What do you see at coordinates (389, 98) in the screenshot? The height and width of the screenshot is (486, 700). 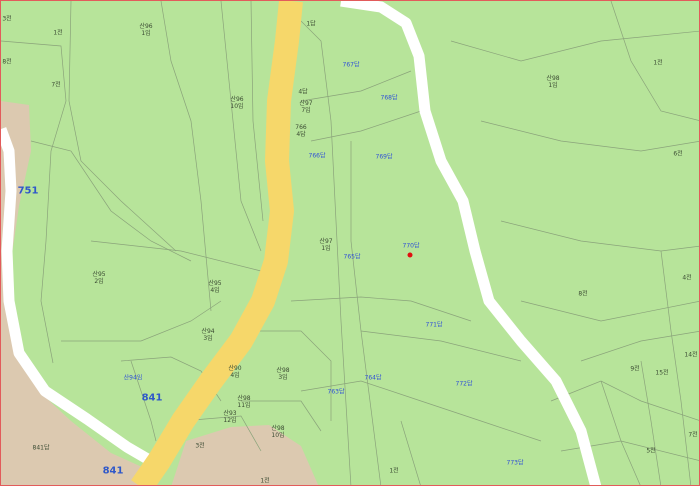 I see `lot-label: 768답` at bounding box center [389, 98].